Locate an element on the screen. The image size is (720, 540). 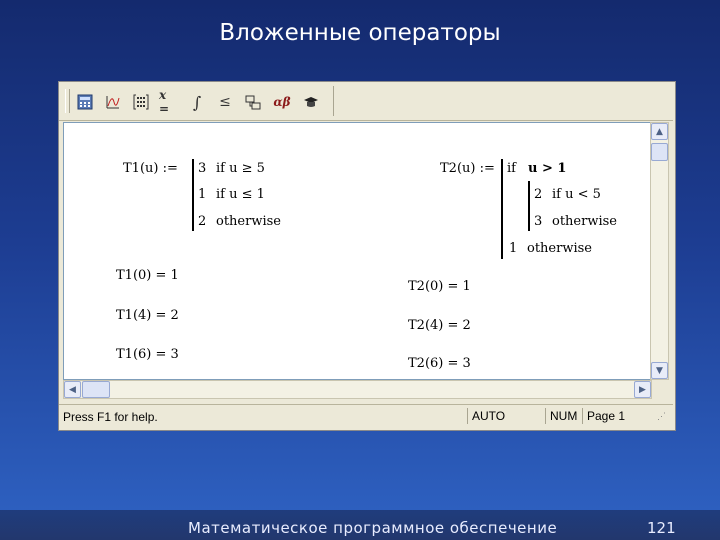
t1-result: T1(4) = 2 is located at coordinates (147, 315).